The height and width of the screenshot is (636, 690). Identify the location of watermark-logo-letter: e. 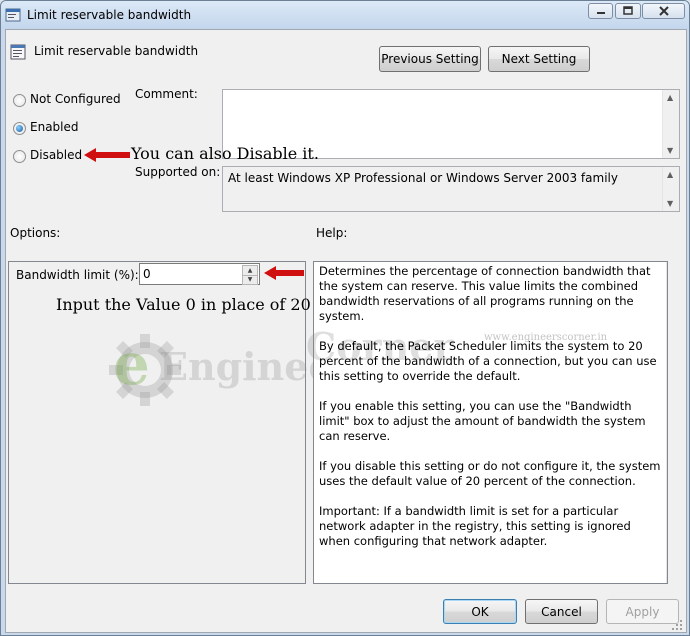
(131, 364).